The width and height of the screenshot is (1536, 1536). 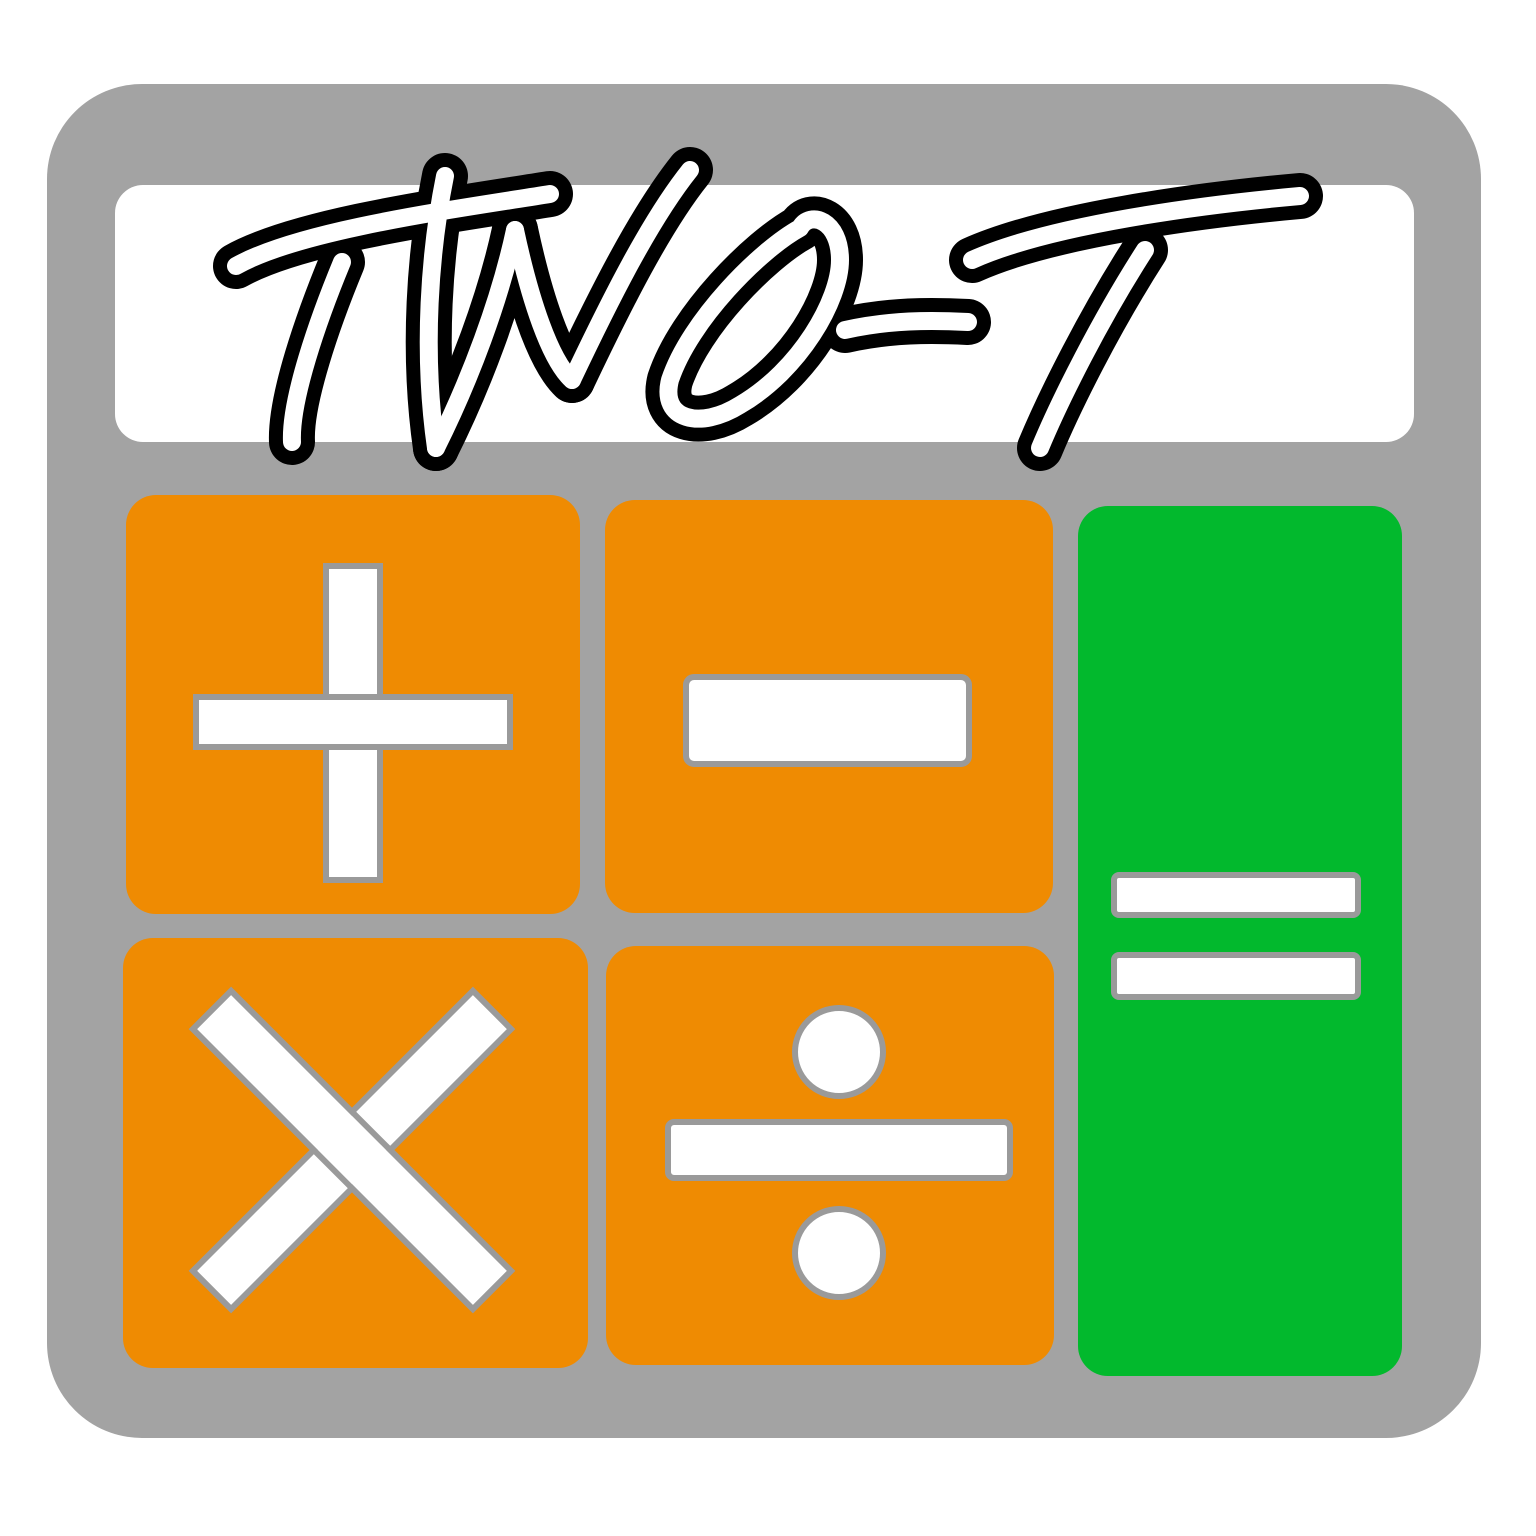 I want to click on plus-key, so click(x=353, y=704).